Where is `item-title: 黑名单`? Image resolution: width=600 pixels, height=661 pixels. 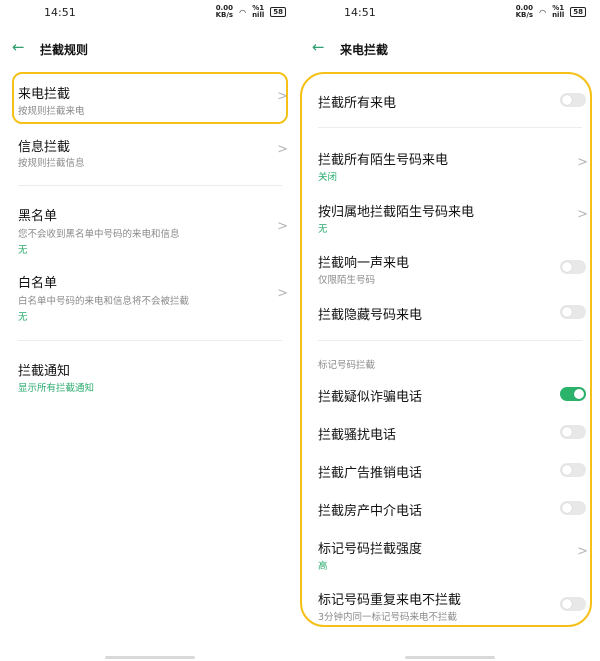 item-title: 黑名单 is located at coordinates (38, 216).